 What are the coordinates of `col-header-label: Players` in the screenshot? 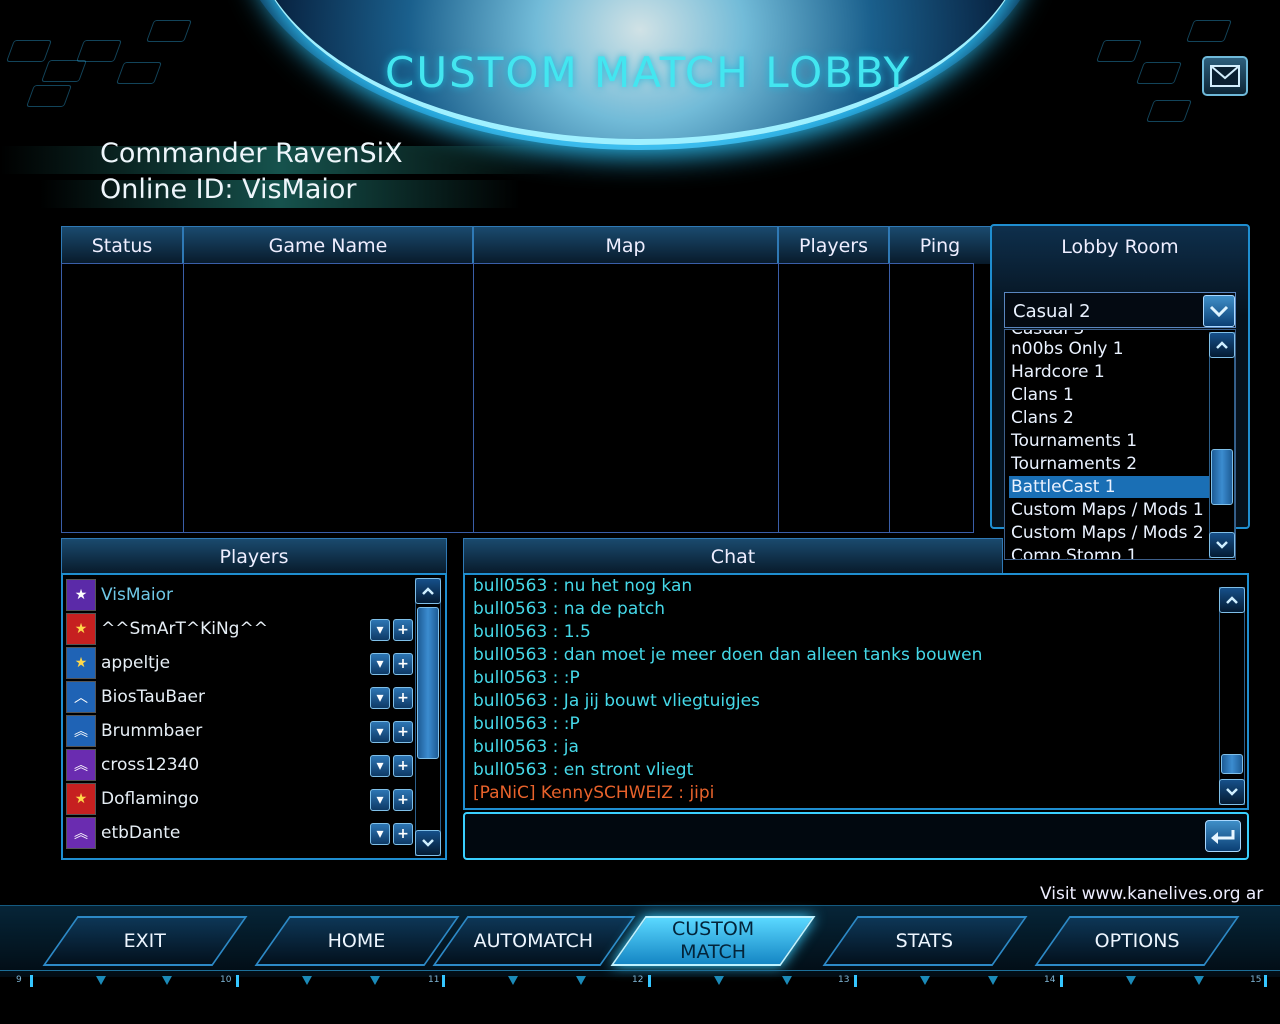 It's located at (833, 245).